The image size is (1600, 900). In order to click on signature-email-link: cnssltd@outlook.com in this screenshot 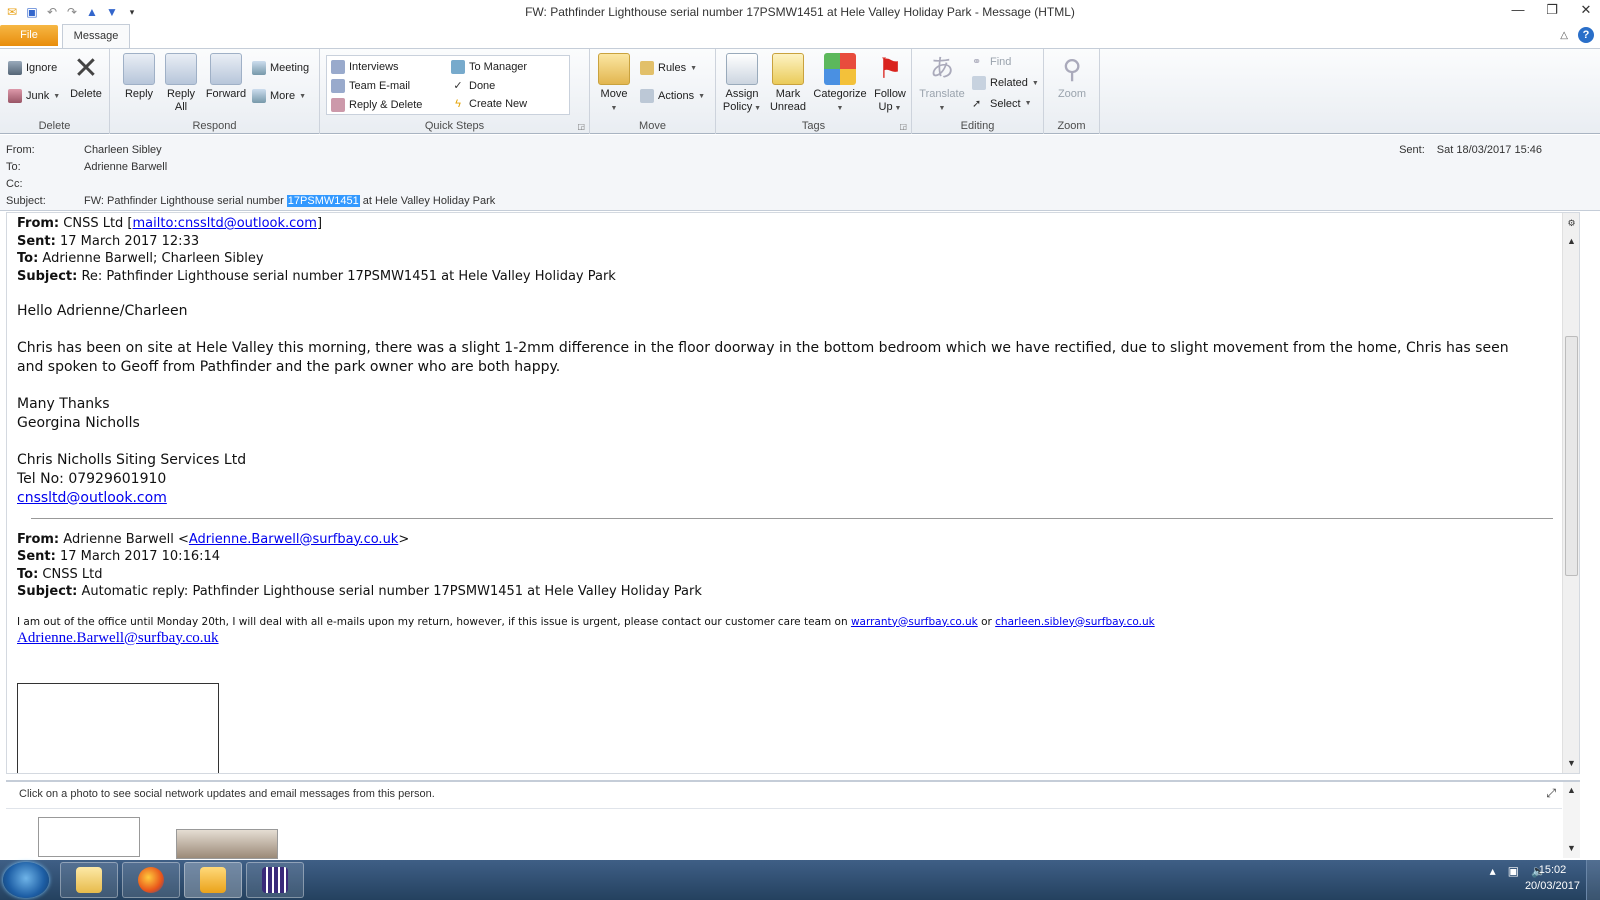, I will do `click(92, 498)`.